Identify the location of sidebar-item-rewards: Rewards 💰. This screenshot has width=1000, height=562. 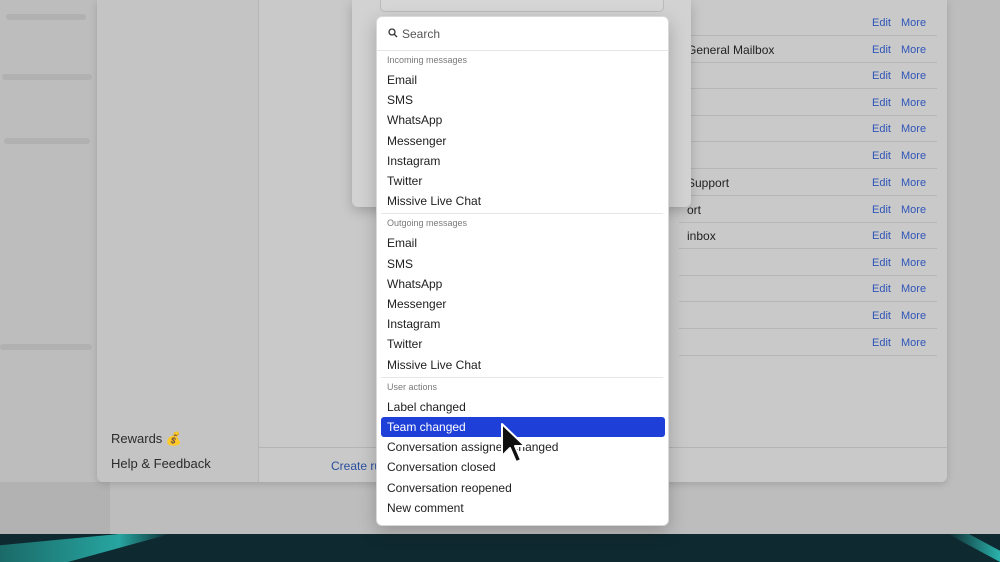
(146, 439).